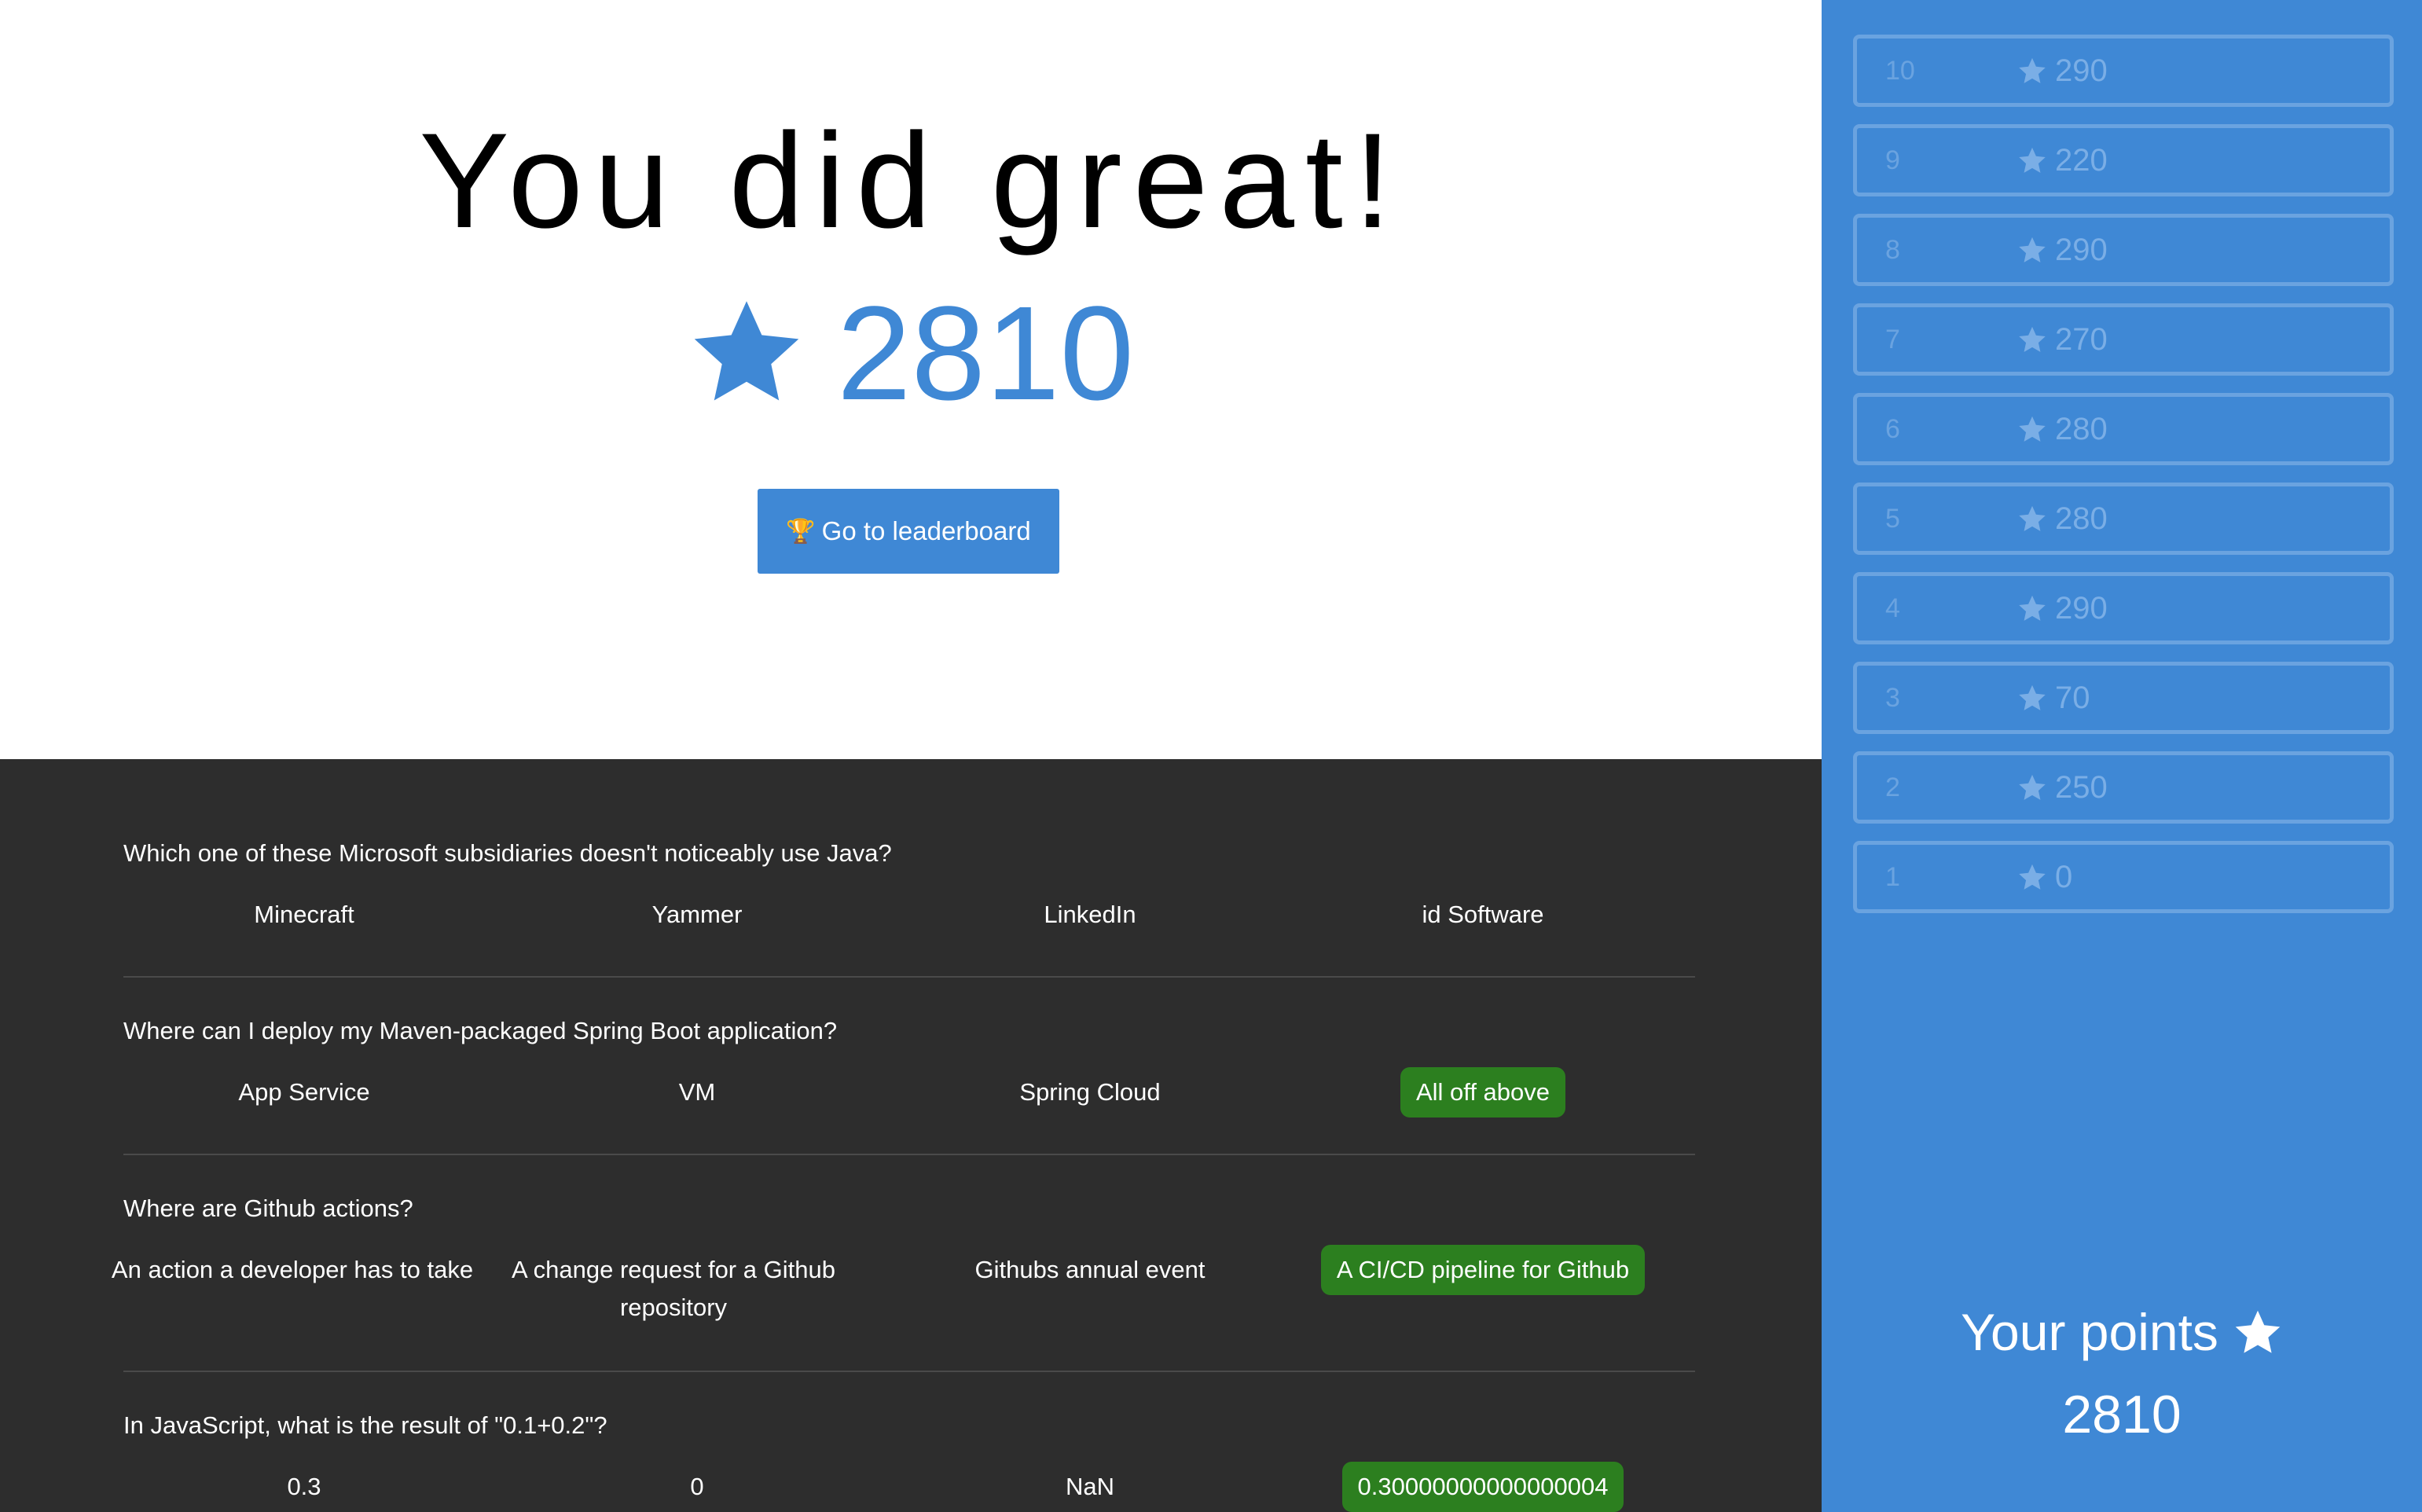 The height and width of the screenshot is (1512, 2422). Describe the element at coordinates (801, 531) in the screenshot. I see `trophy-icon: 🏆` at that location.